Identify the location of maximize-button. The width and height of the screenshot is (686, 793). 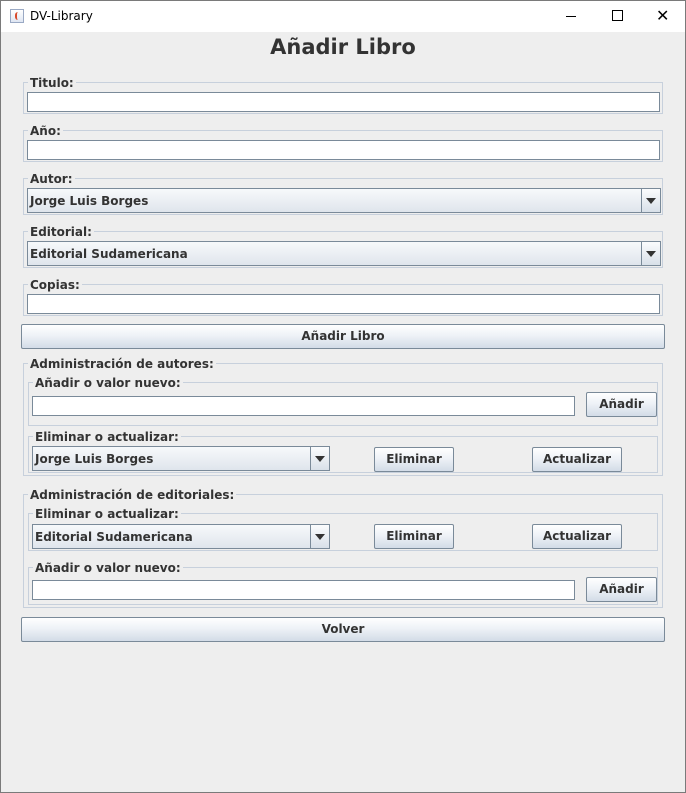
(617, 16).